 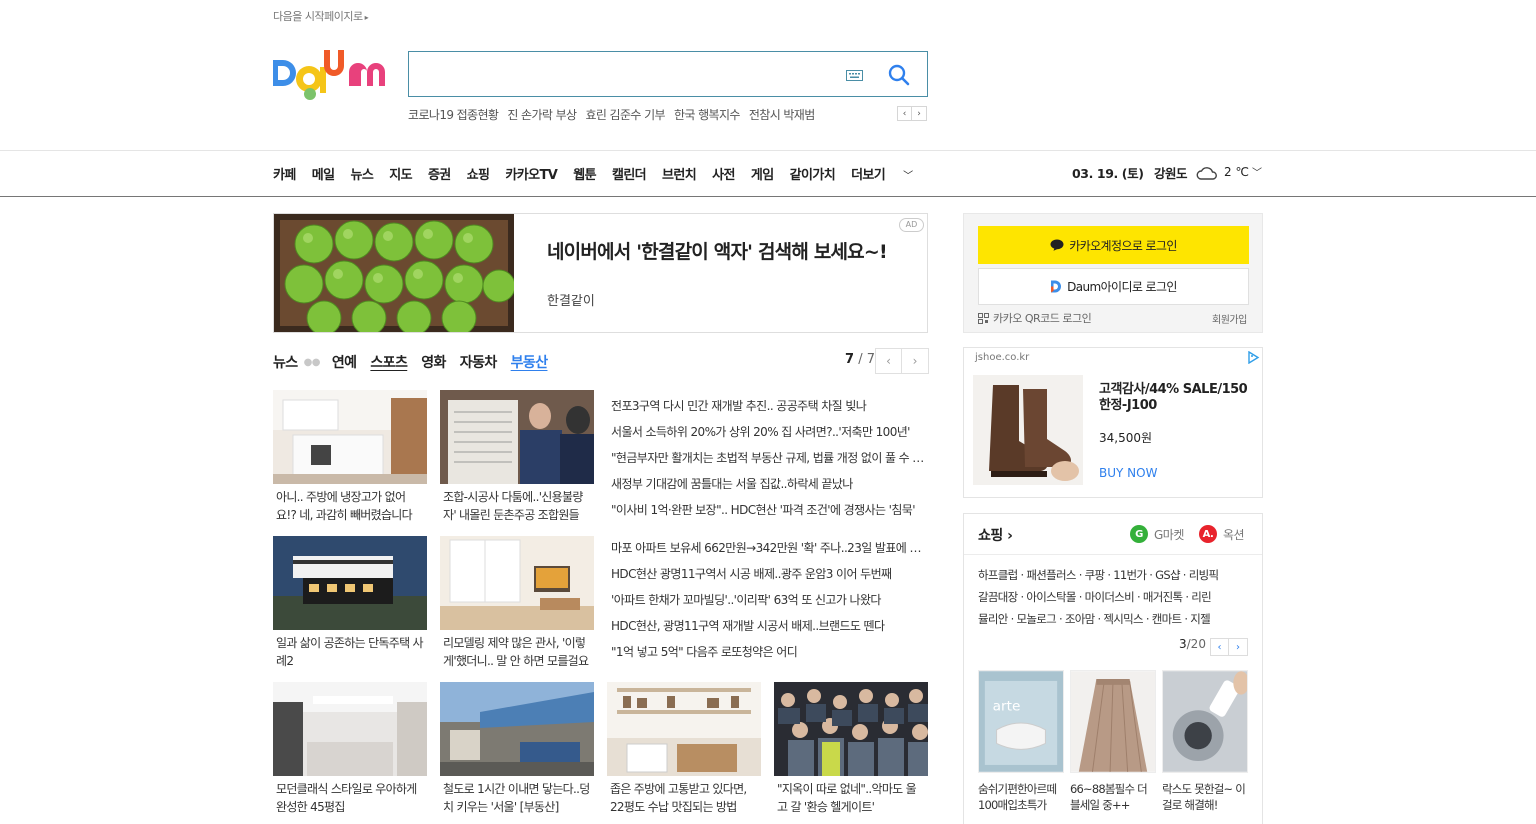 I want to click on headline-link: 서울서 소득하위 20%가 상위 20% 집 사려면?..'저축만 100년', so click(x=769, y=432).